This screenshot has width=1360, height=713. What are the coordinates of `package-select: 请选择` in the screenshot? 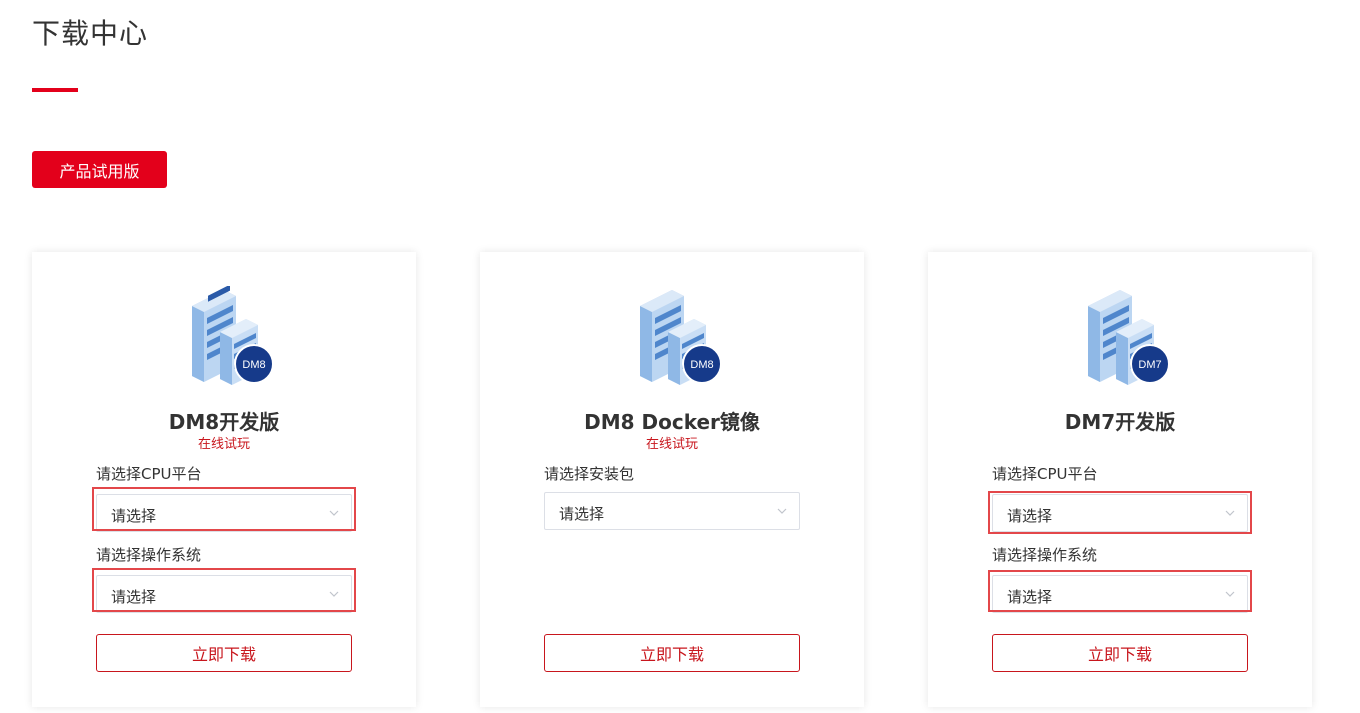 It's located at (672, 511).